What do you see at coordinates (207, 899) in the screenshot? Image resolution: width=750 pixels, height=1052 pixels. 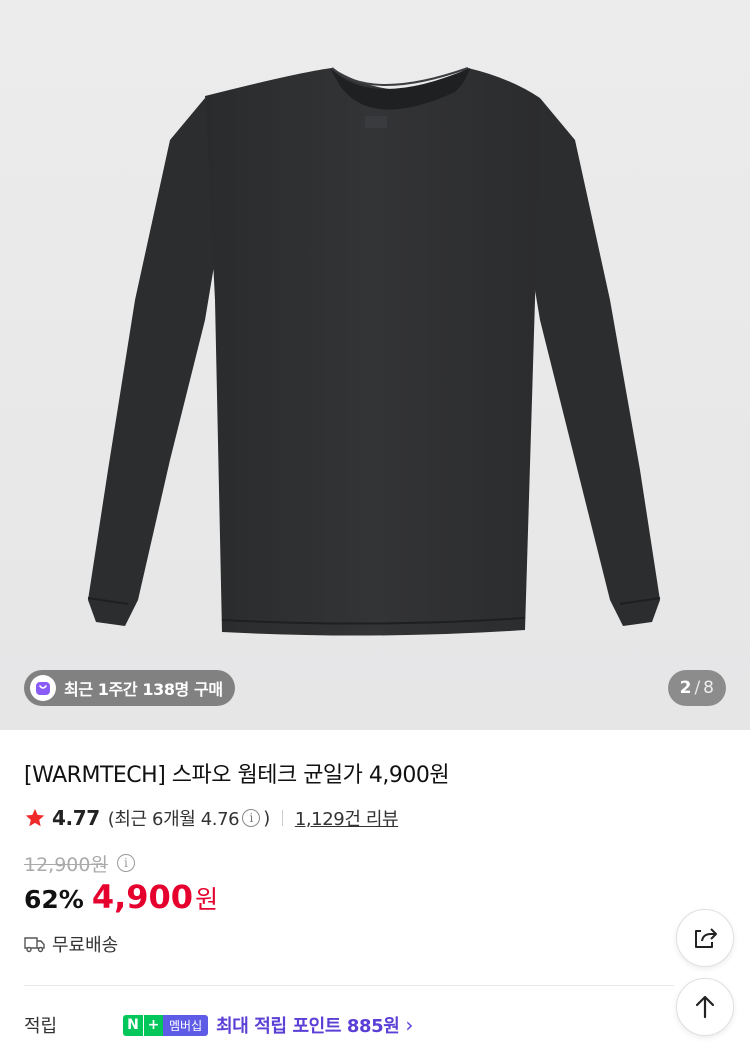 I see `currency-unit: 원` at bounding box center [207, 899].